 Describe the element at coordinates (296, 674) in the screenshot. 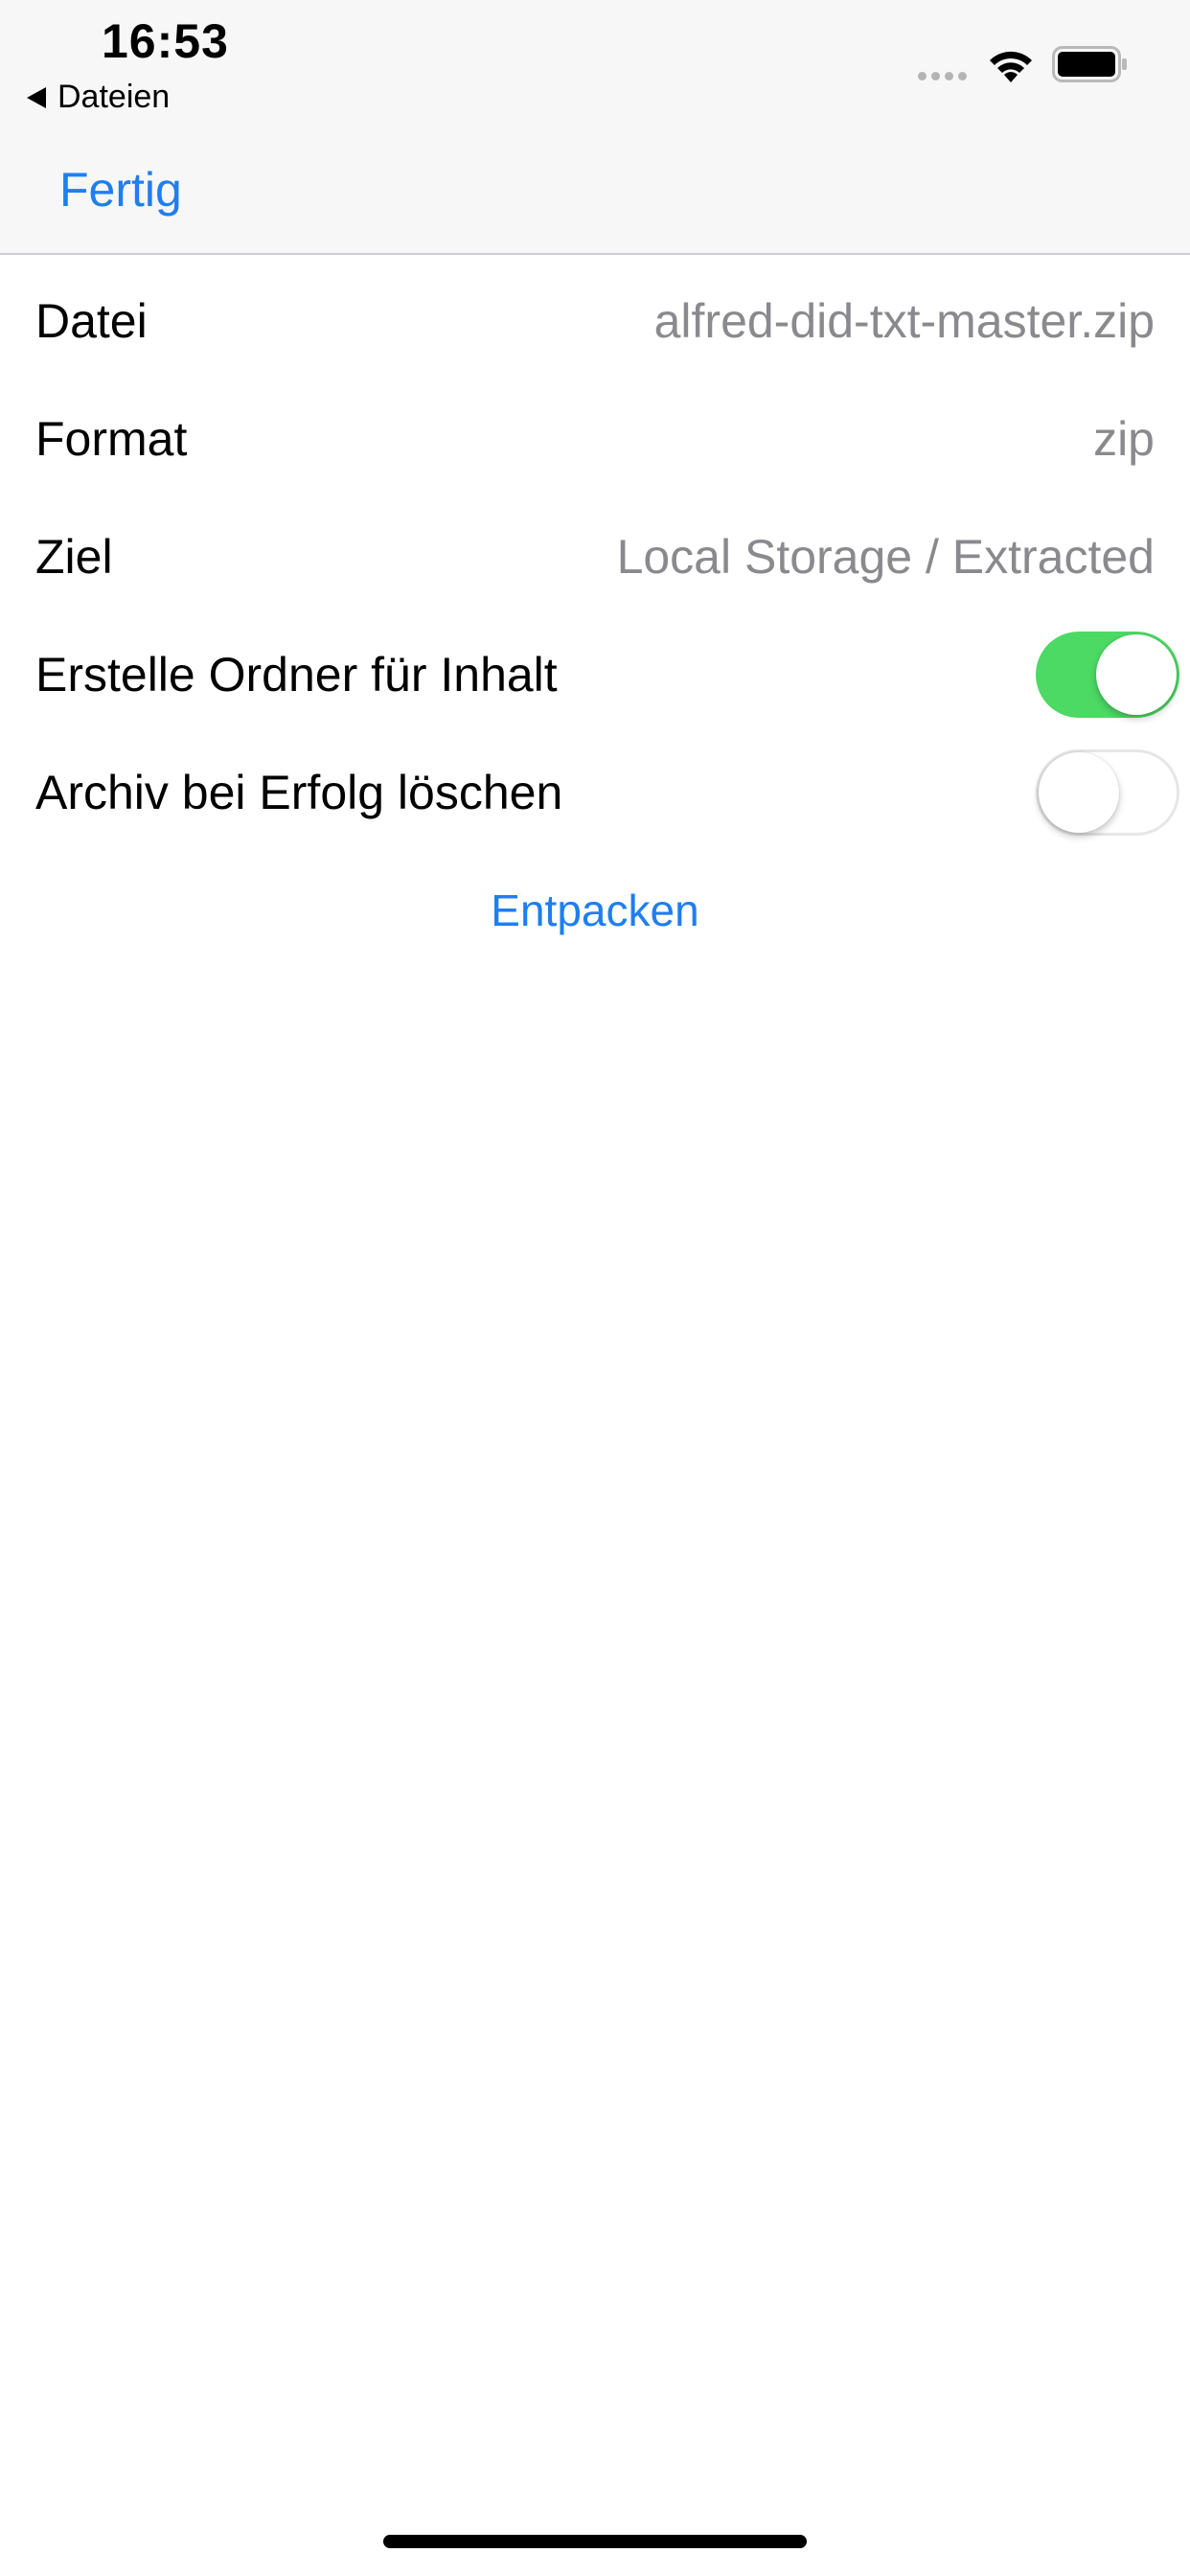

I see `create-folder-label: Erstelle Ordner für Inhalt` at that location.